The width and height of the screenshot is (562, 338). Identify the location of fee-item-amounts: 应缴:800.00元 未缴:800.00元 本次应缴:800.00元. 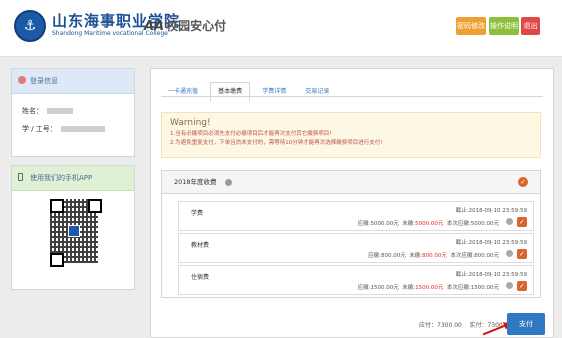
(433, 255).